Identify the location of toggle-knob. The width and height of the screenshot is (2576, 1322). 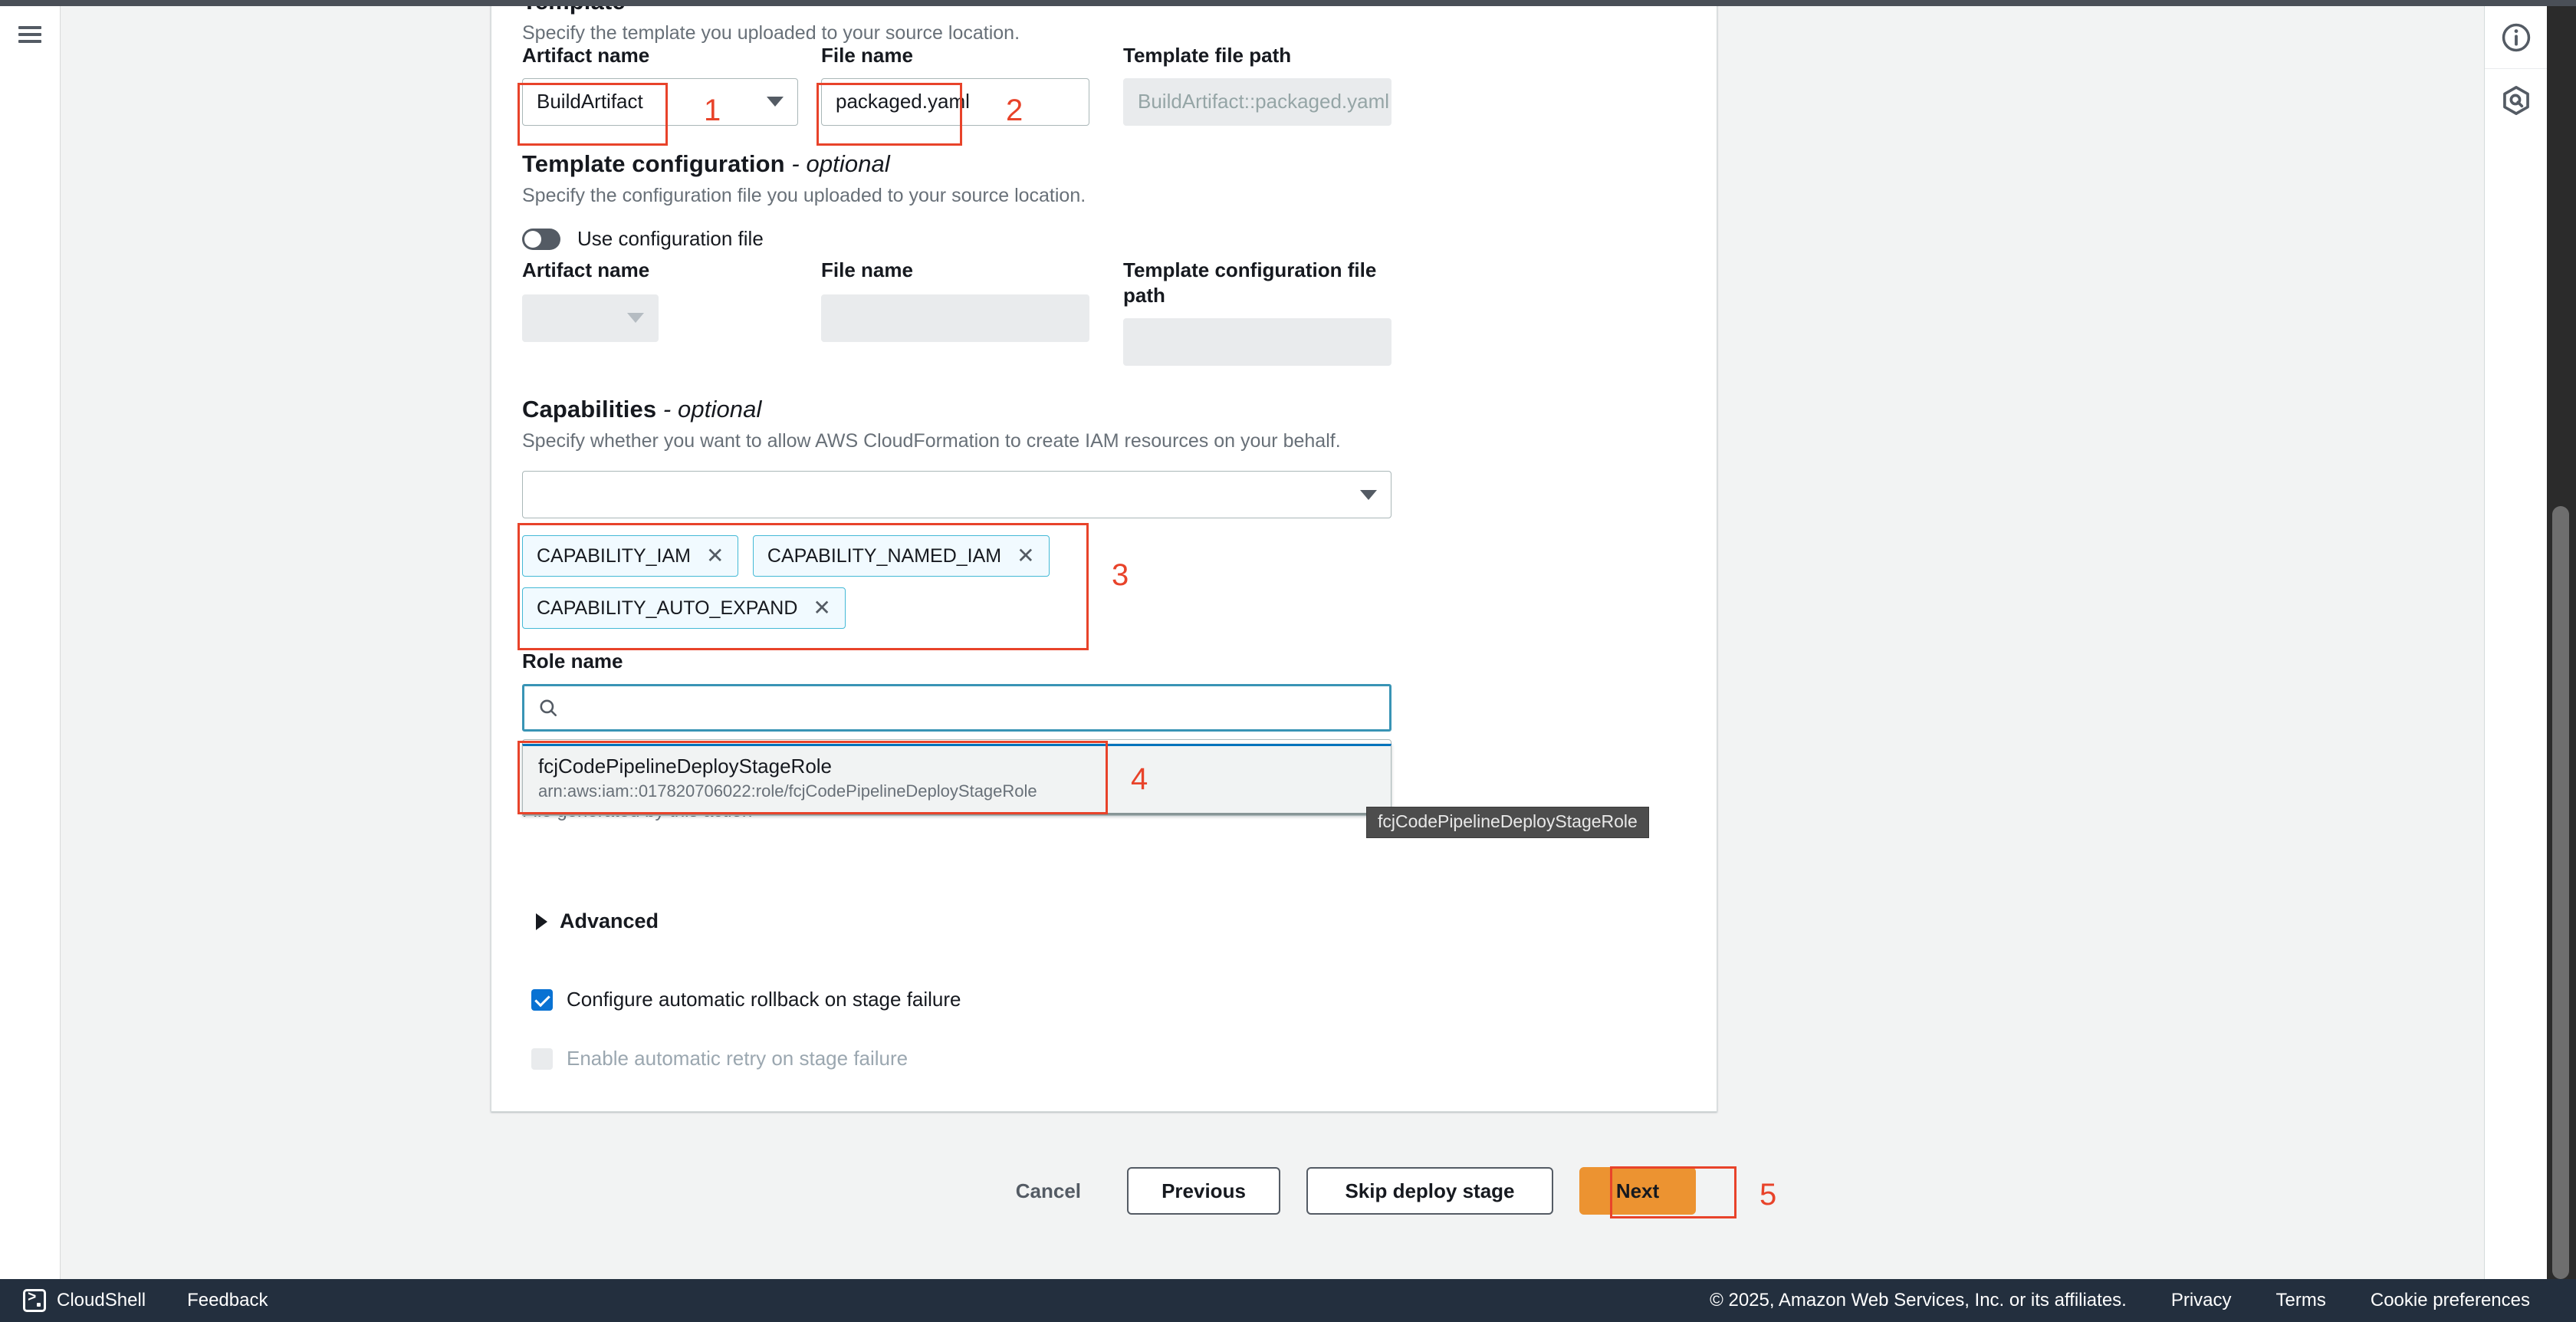
(532, 239).